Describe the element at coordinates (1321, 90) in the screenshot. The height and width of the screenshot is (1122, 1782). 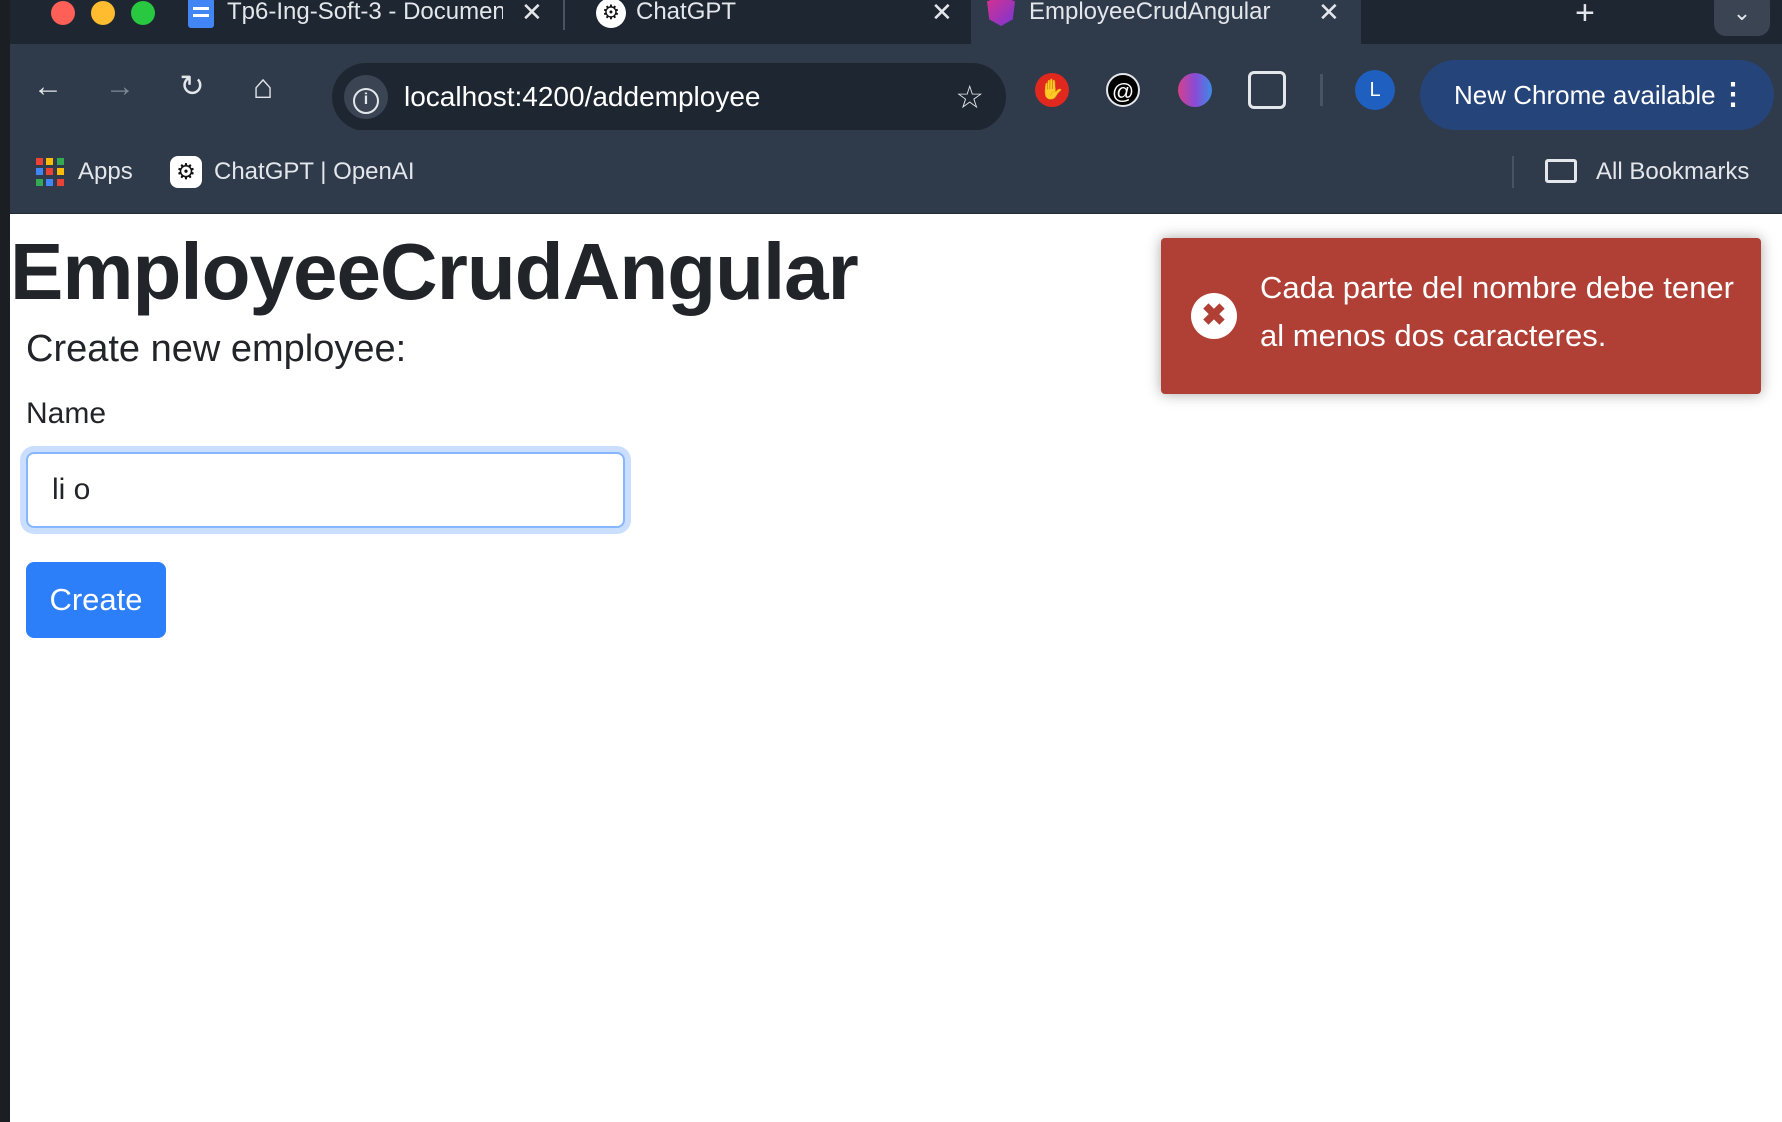
I see `toolbar-divider` at that location.